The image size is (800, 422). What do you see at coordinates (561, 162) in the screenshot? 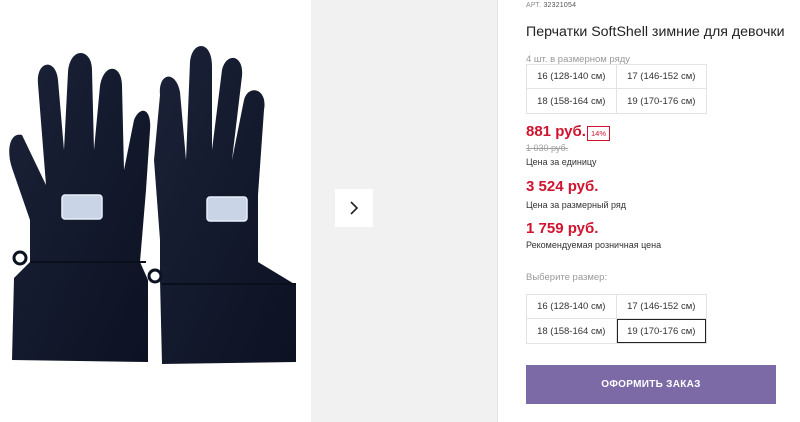
I see `unit-price-label: Цена за единицу` at bounding box center [561, 162].